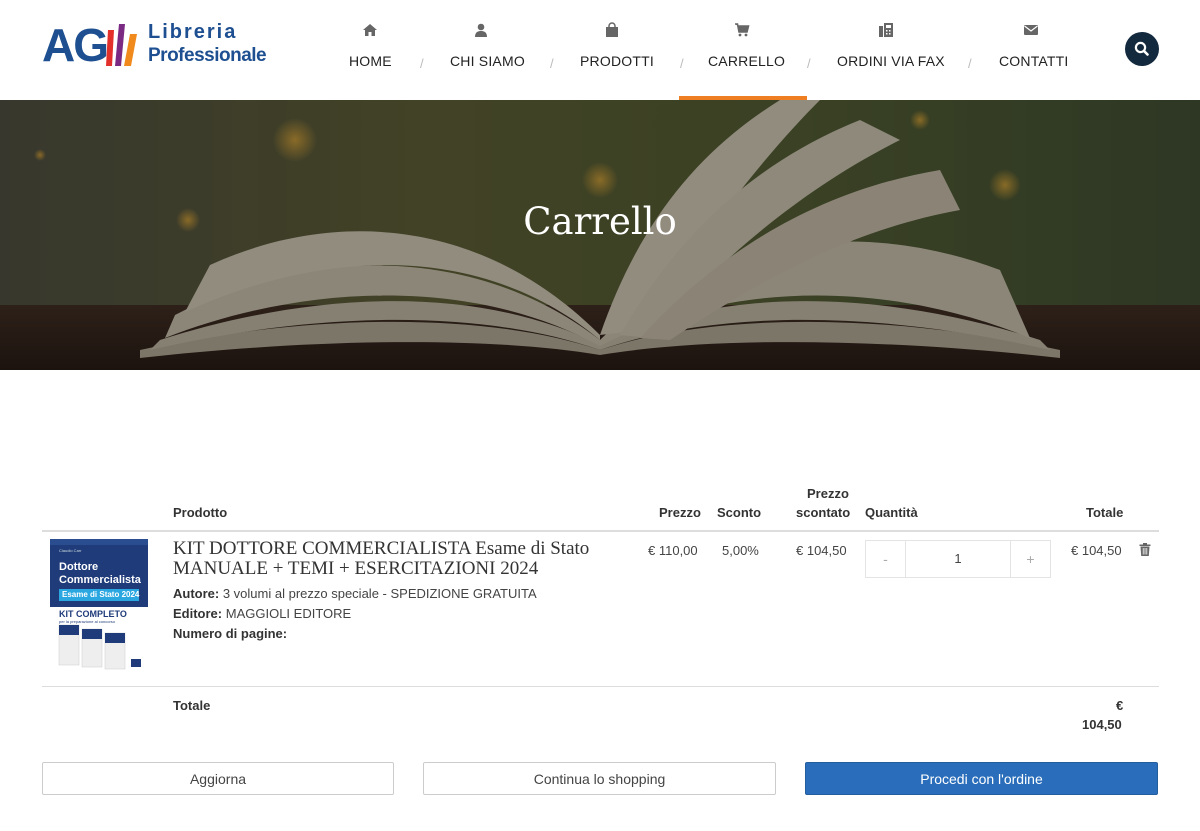 This screenshot has height=831, width=1200. I want to click on row-divider, so click(600, 686).